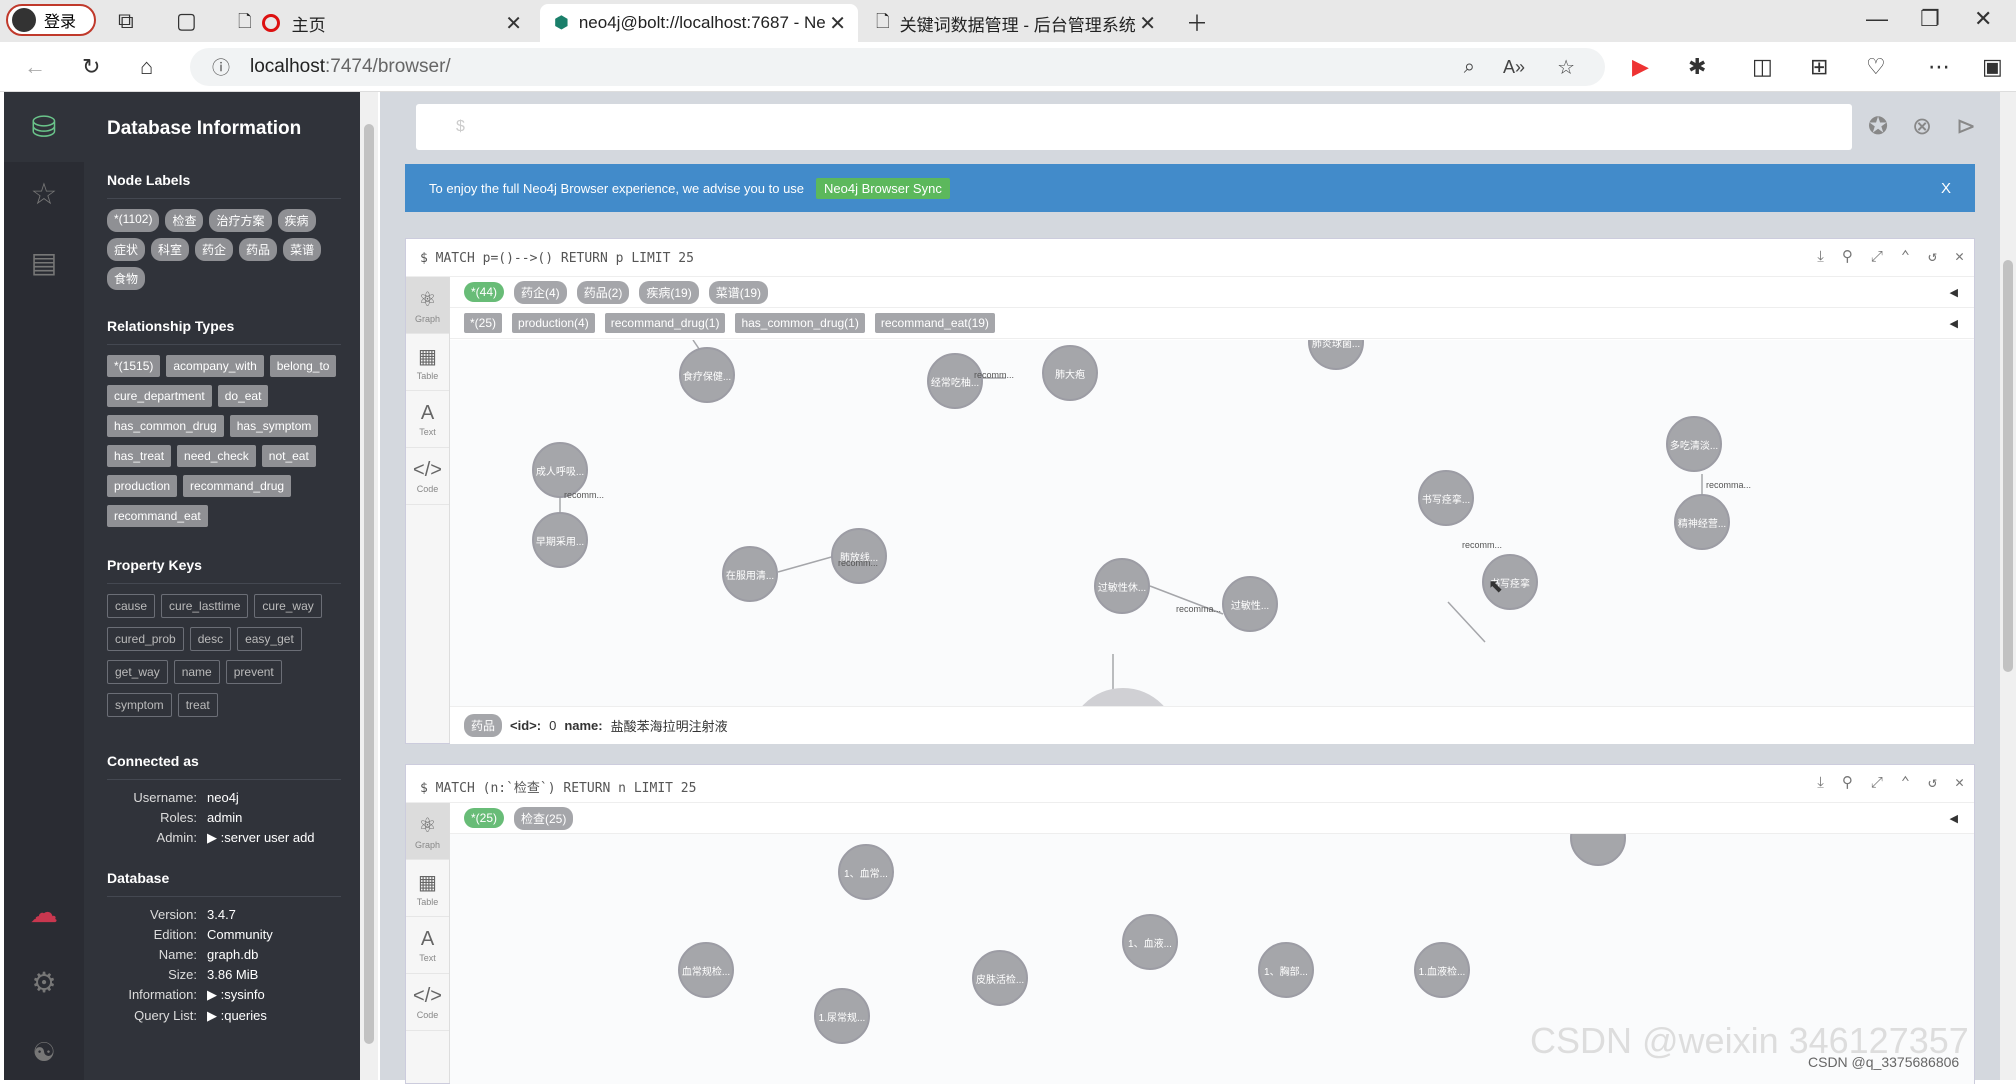 The image size is (2016, 1084). Describe the element at coordinates (1946, 188) in the screenshot. I see `banner-close-button: X` at that location.